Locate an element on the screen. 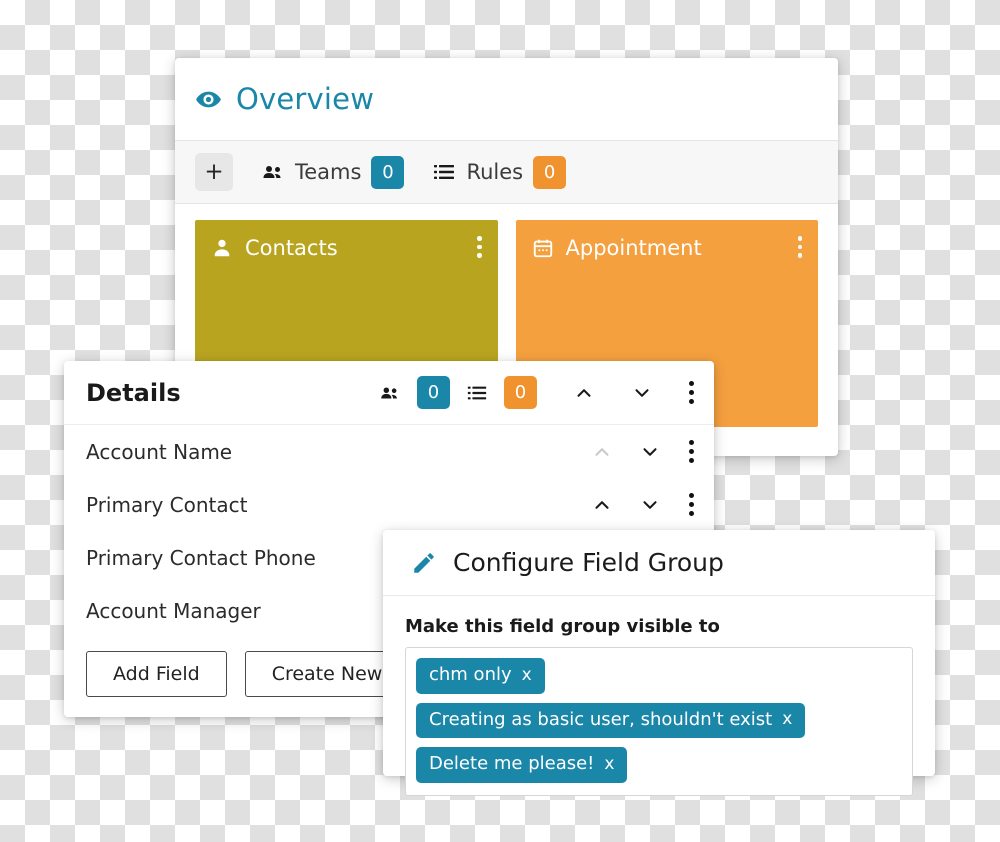  person-icon is located at coordinates (222, 248).